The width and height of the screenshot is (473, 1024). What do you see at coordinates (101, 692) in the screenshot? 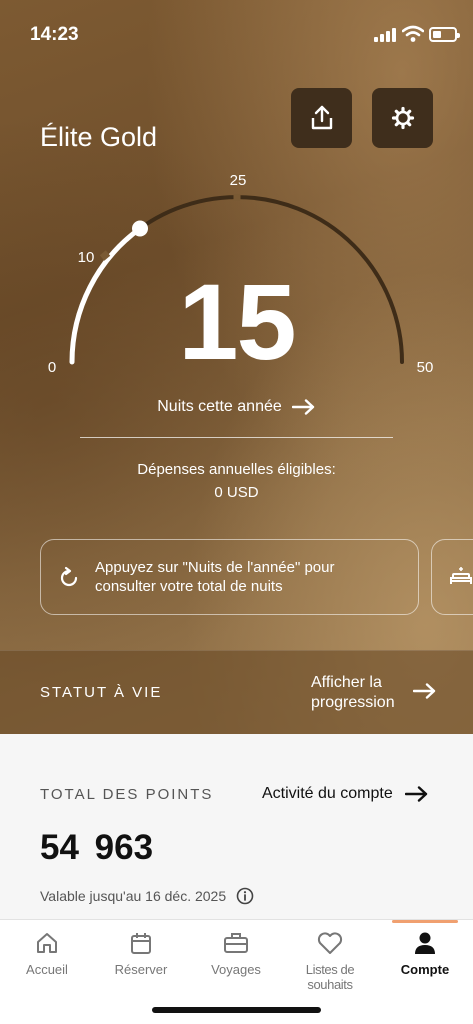
I see `lifetime-status-title: STATUT À VIE` at bounding box center [101, 692].